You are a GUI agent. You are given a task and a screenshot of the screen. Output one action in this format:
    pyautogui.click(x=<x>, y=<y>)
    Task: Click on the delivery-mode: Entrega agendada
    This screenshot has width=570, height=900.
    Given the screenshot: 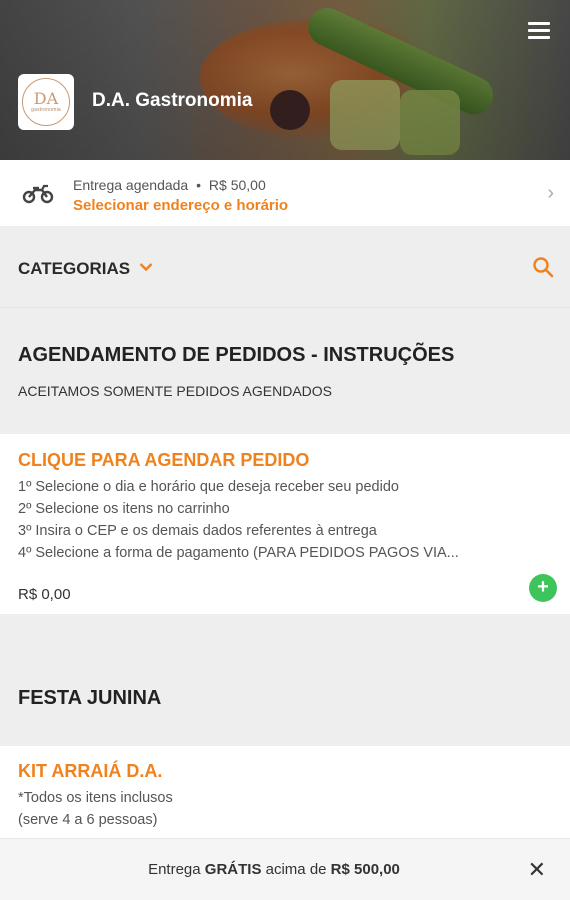 What is the action you would take?
    pyautogui.click(x=131, y=185)
    